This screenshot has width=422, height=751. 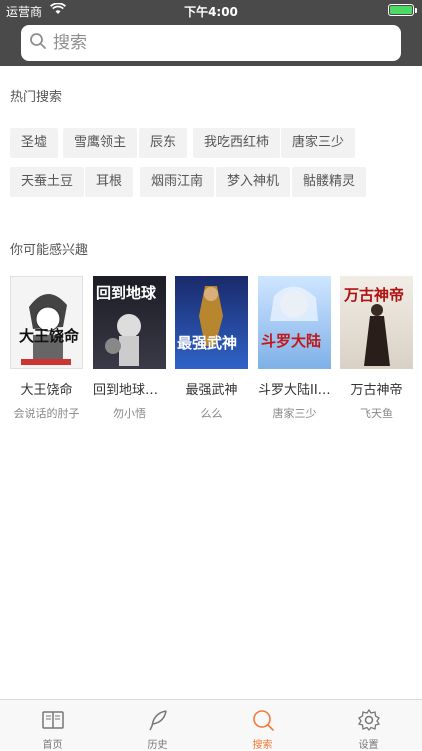 I want to click on book-title: 万古神帝, so click(x=376, y=390).